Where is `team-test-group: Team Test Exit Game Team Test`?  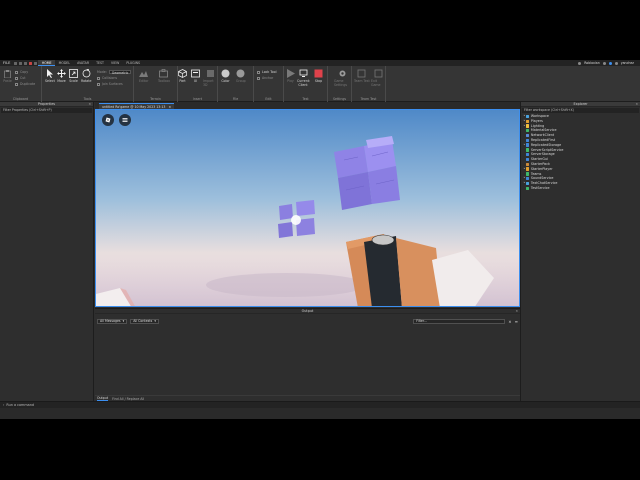
team-test-group: Team Test Exit Game Team Test is located at coordinates (369, 84).